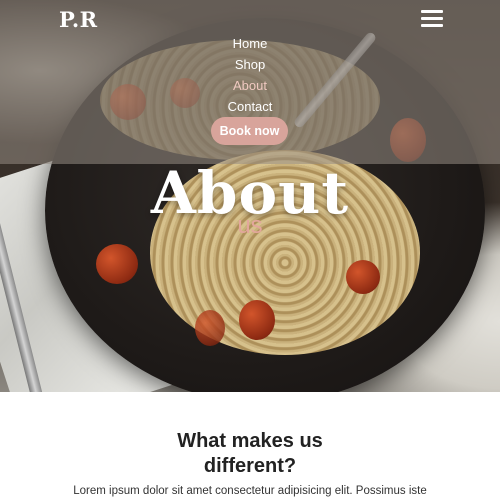 The image size is (500, 501). Describe the element at coordinates (250, 466) in the screenshot. I see `section-title-line2: different?` at that location.